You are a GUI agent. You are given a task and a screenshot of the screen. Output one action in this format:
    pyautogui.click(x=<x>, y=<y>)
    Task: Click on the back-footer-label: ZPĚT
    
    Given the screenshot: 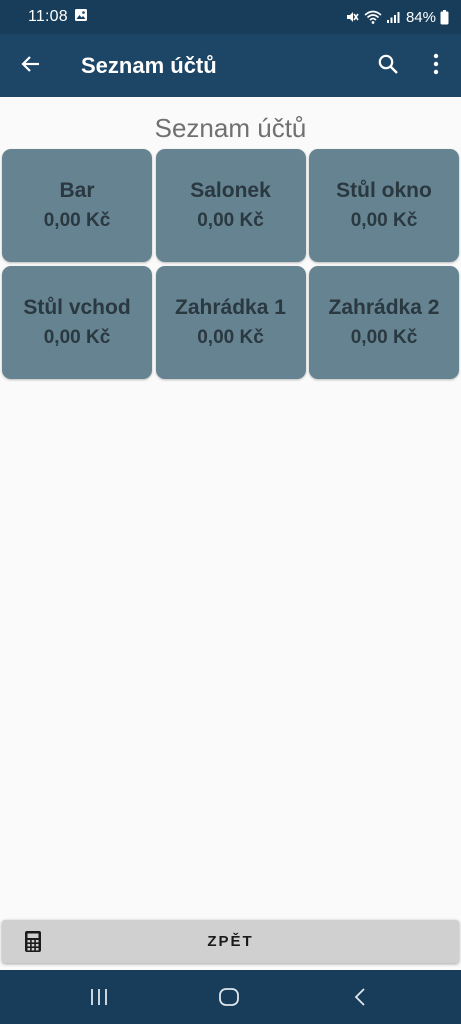 What is the action you would take?
    pyautogui.click(x=230, y=941)
    